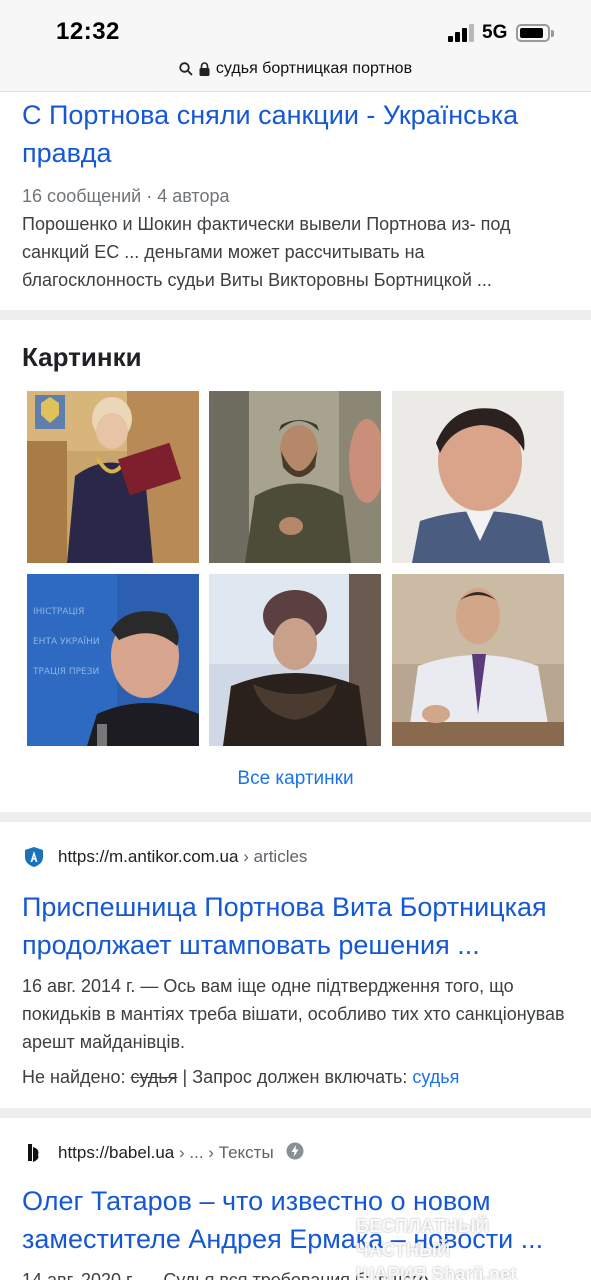  I want to click on result-path: › ... › Тексты, so click(224, 1152).